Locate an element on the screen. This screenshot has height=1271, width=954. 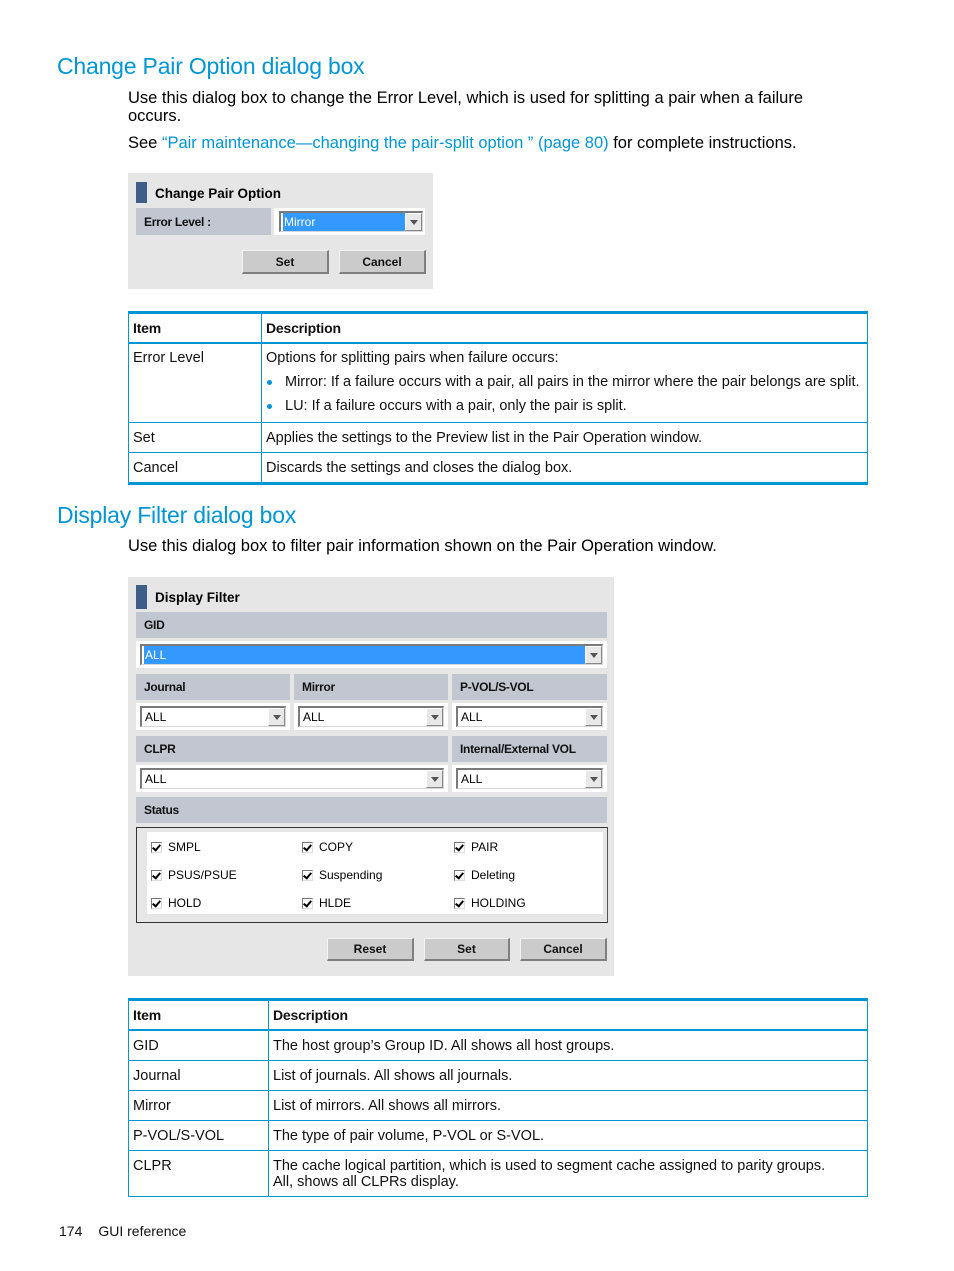
status-checkbox-suspending: Suspending is located at coordinates (342, 875).